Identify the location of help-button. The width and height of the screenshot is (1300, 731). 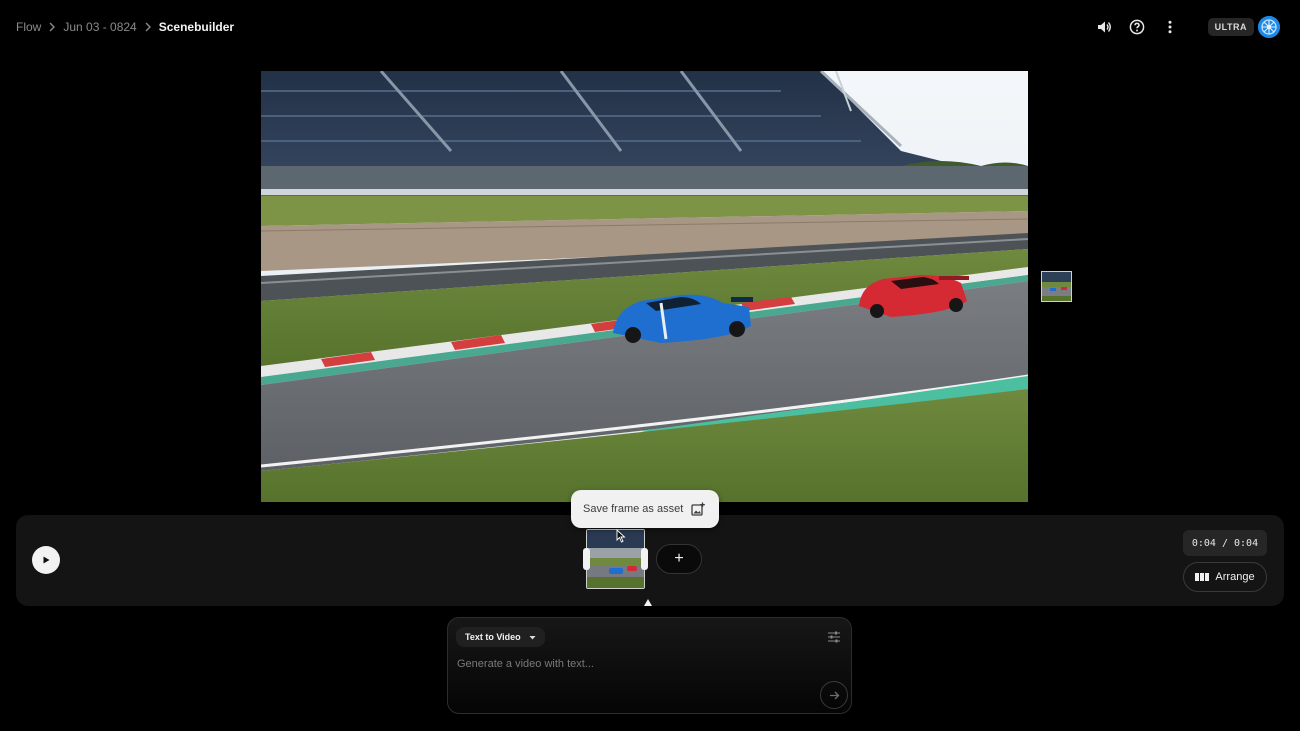
(1137, 27).